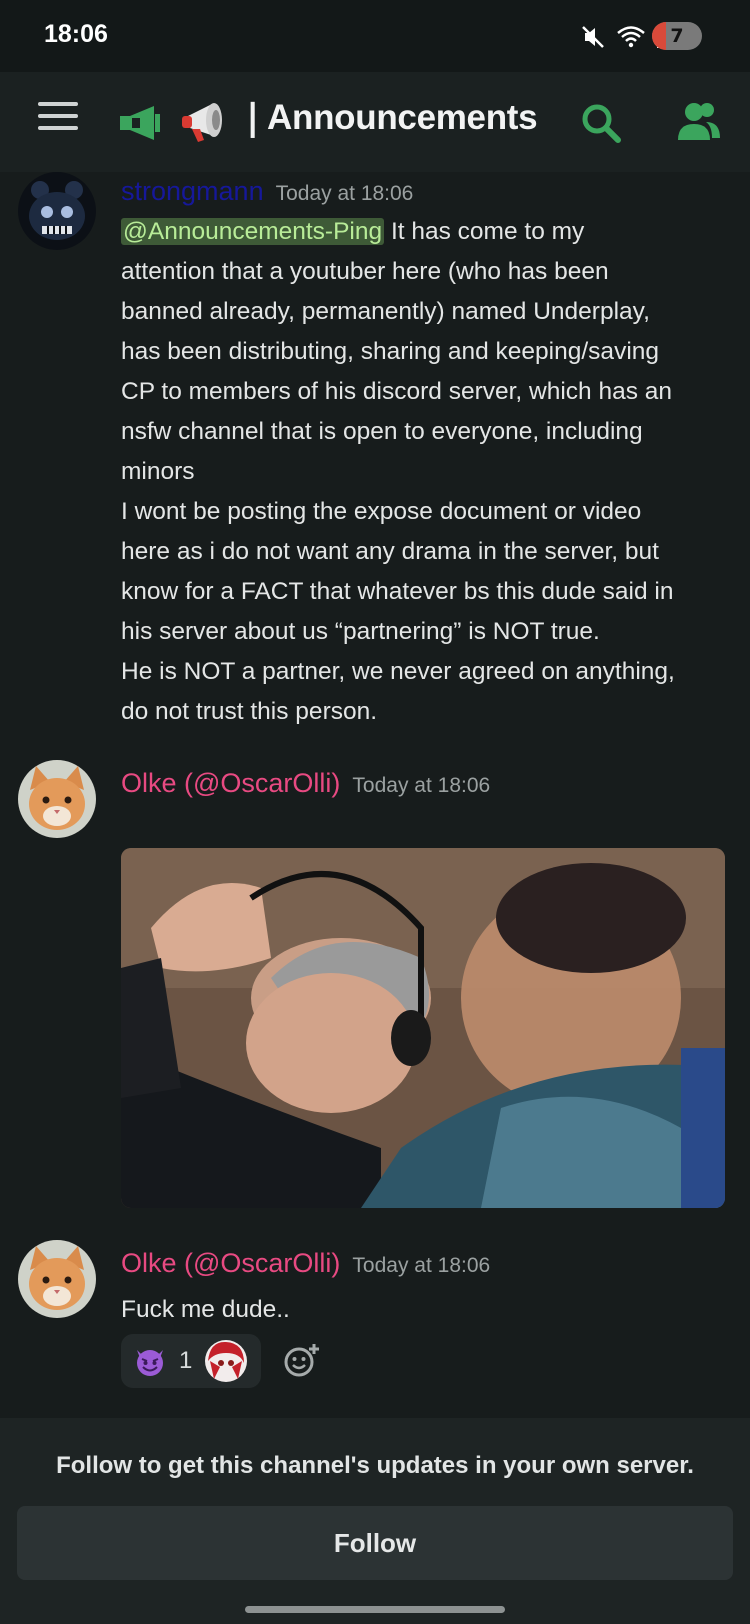  What do you see at coordinates (186, 1360) in the screenshot?
I see `reaction-count: 1` at bounding box center [186, 1360].